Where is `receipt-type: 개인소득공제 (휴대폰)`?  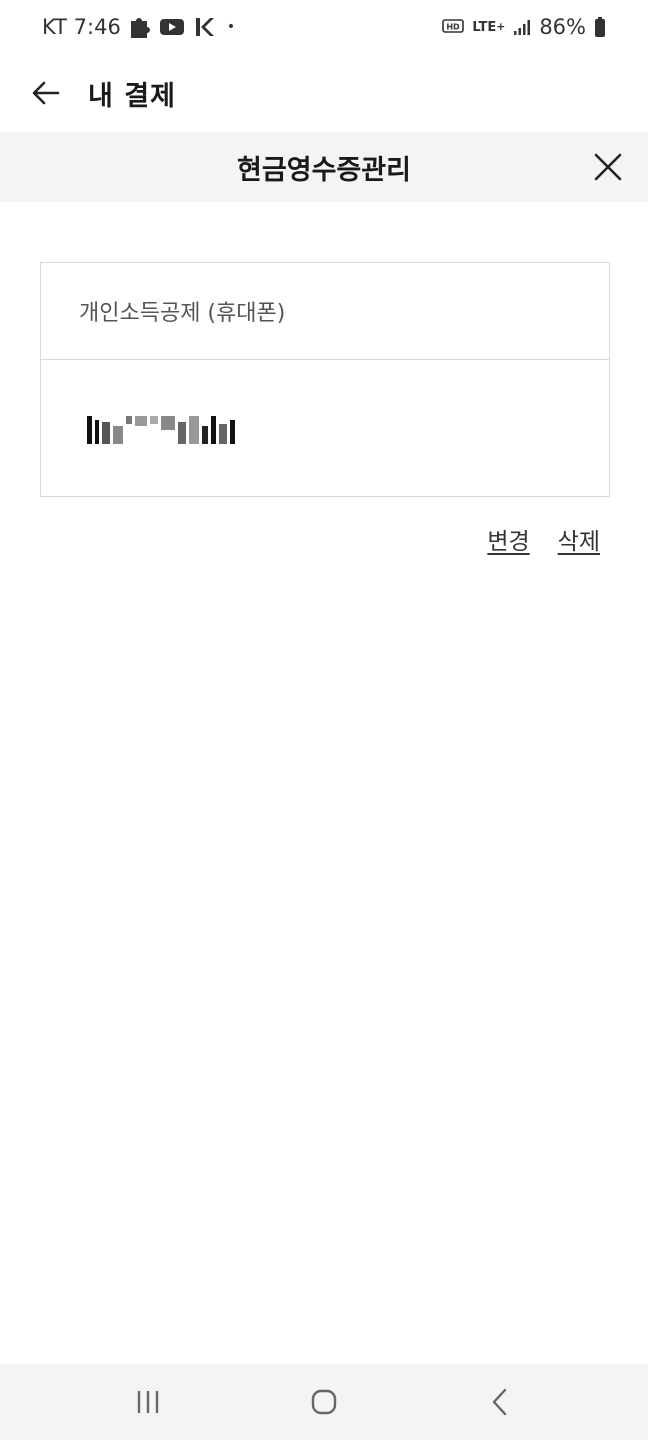 receipt-type: 개인소득공제 (휴대폰) is located at coordinates (325, 311).